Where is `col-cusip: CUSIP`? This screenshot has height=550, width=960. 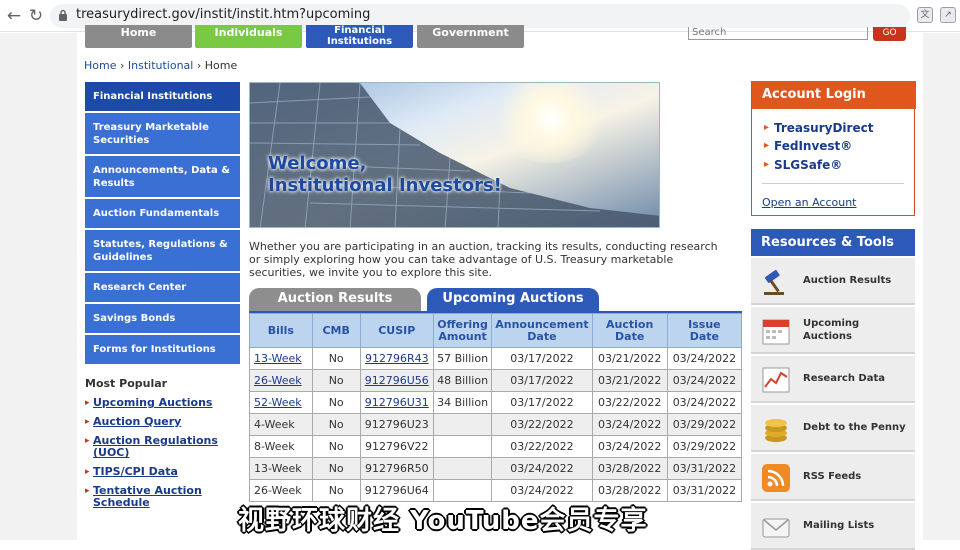 col-cusip: CUSIP is located at coordinates (396, 330).